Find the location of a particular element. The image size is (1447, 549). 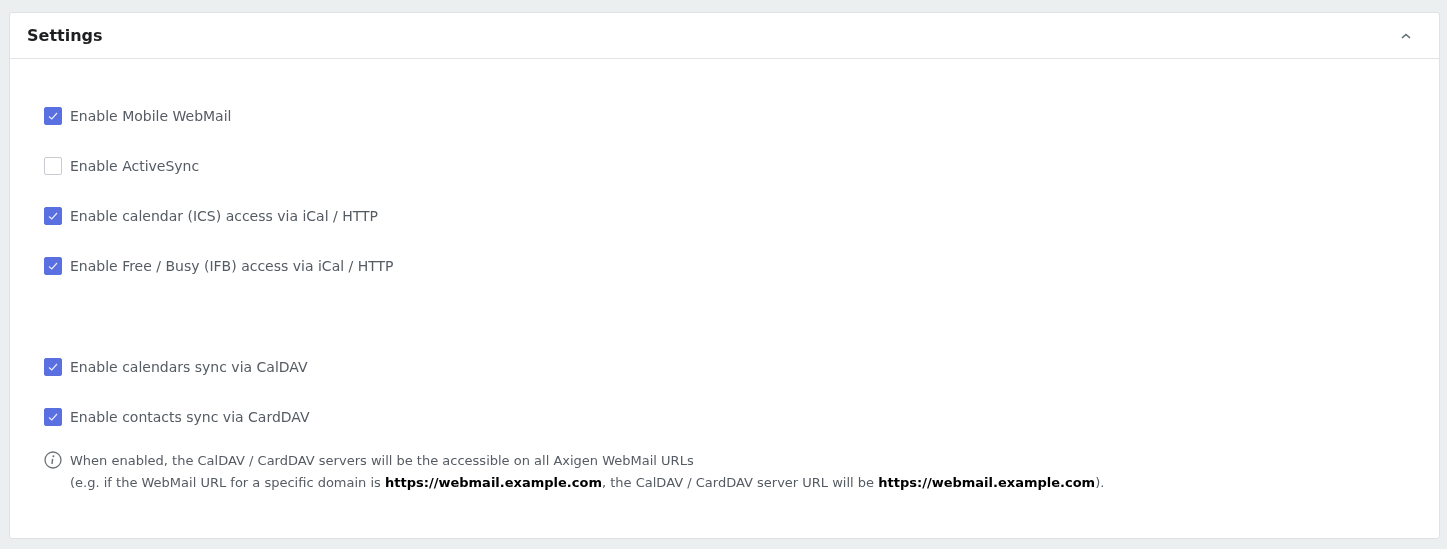

info-text: When enabled, the CalDAV / CardDAV servers will be the accessible on all Axigen WebMail URLs is located at coordinates (382, 461).